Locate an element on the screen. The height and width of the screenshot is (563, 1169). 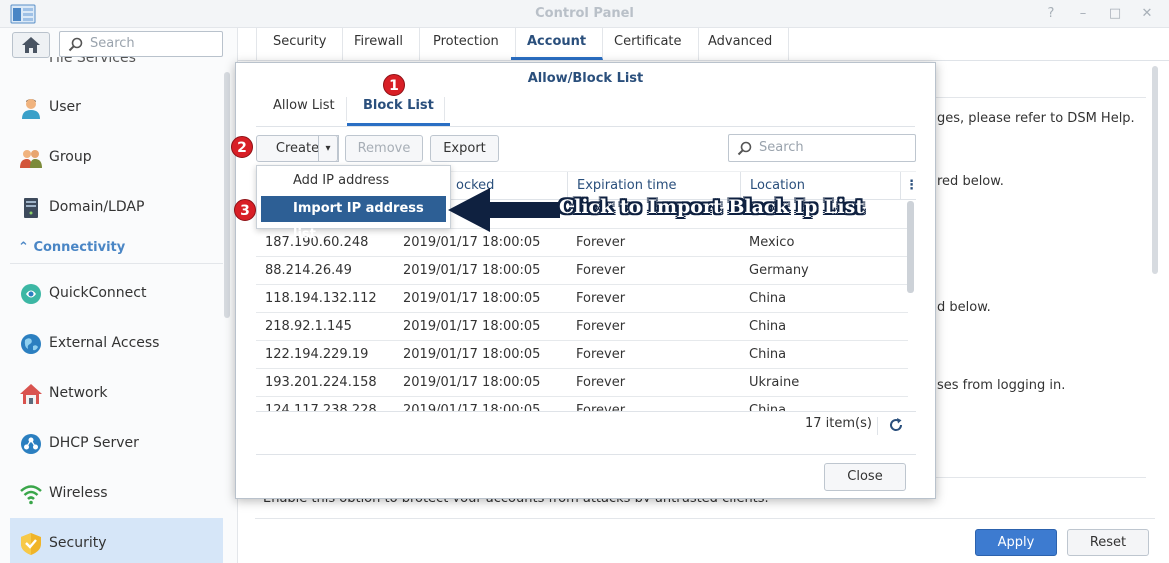
cell-ip: 193.201.224.158 is located at coordinates (321, 382).